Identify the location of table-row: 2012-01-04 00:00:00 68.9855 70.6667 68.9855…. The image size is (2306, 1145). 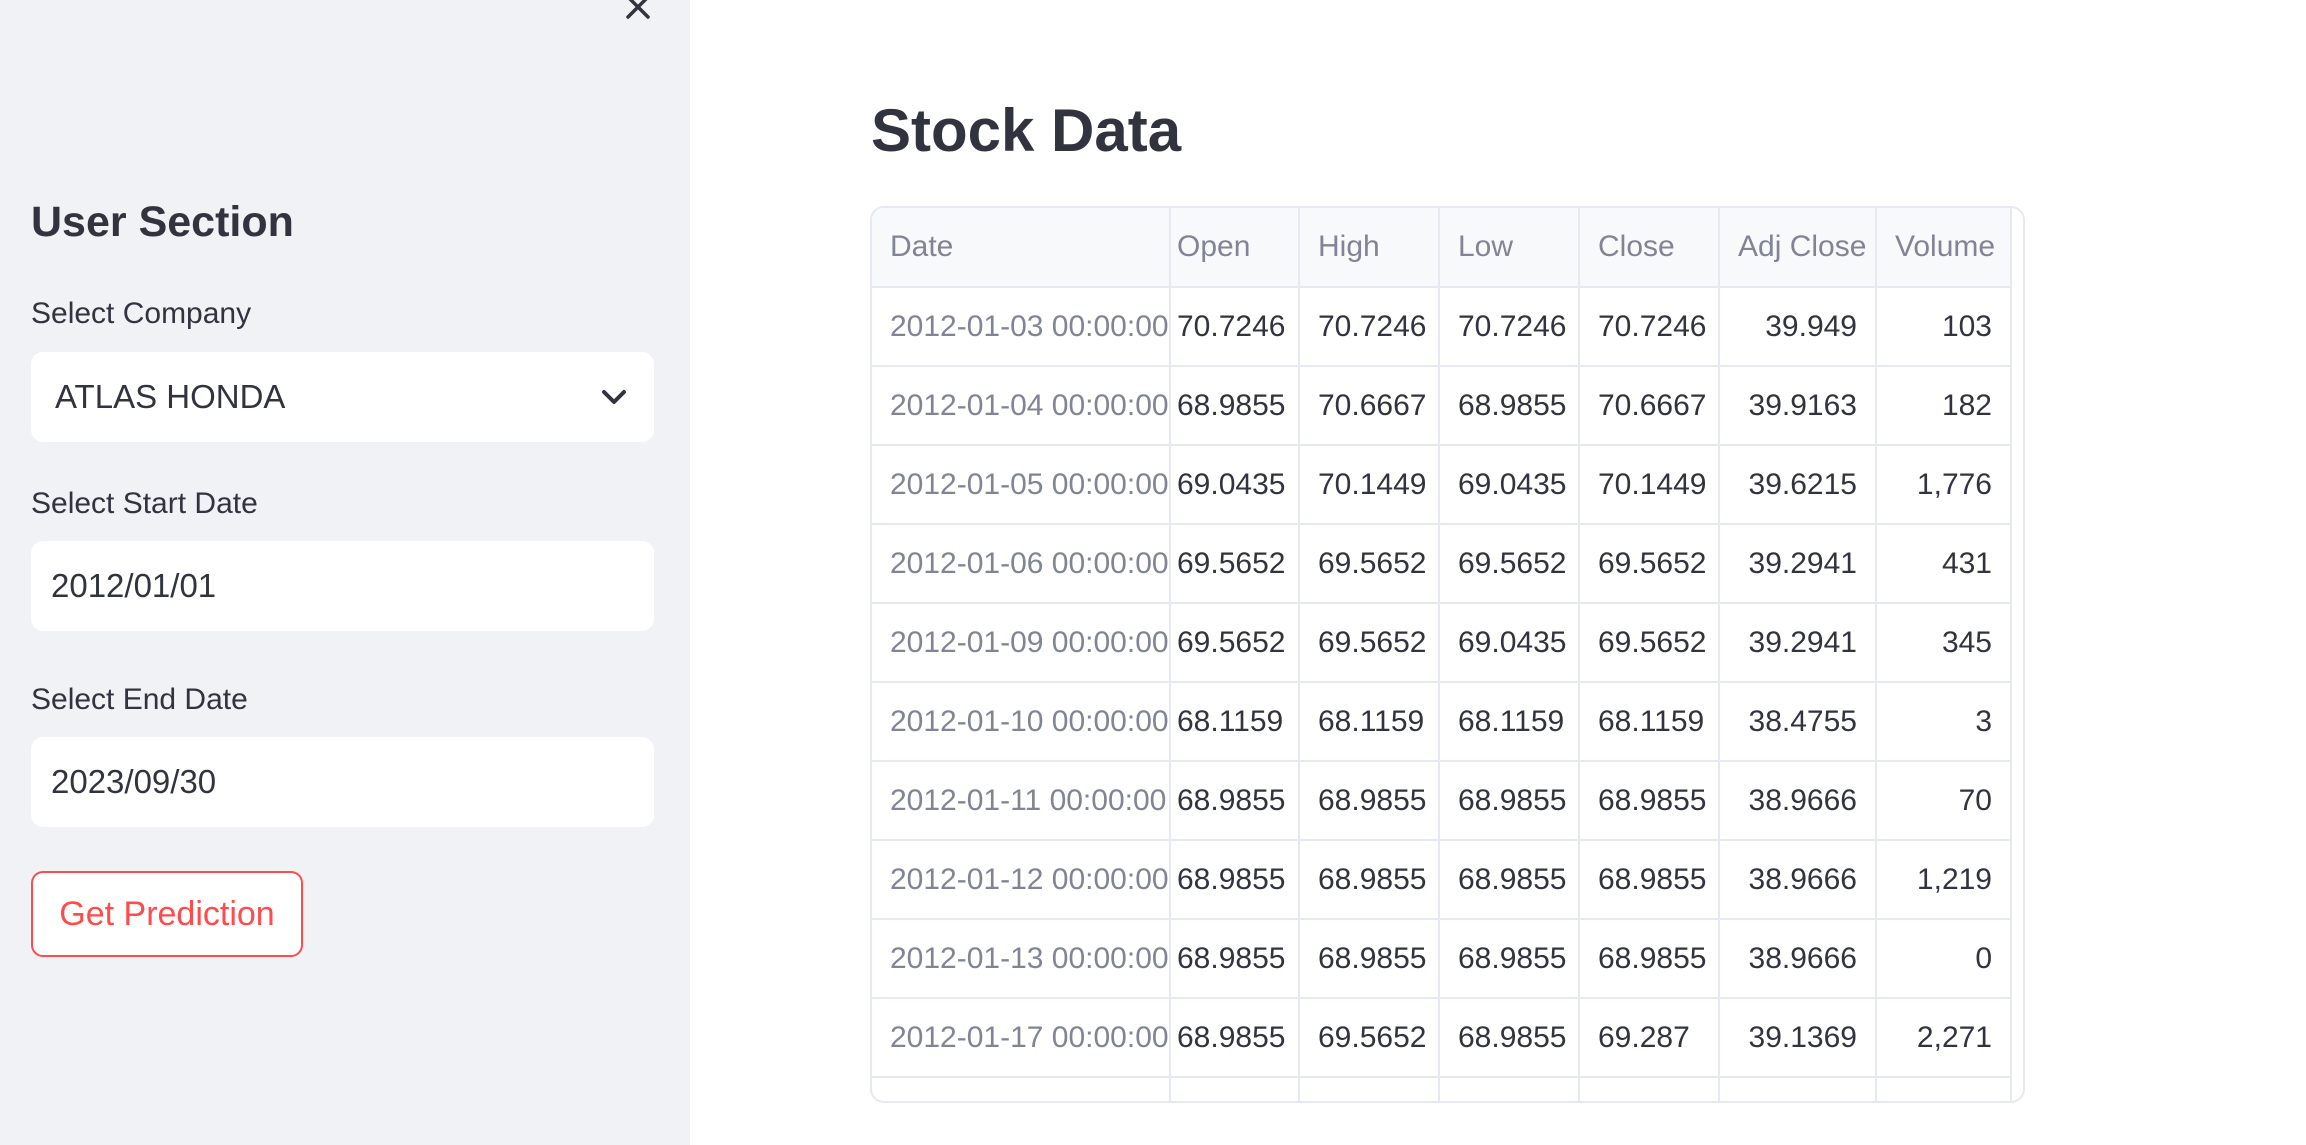
(1442, 406).